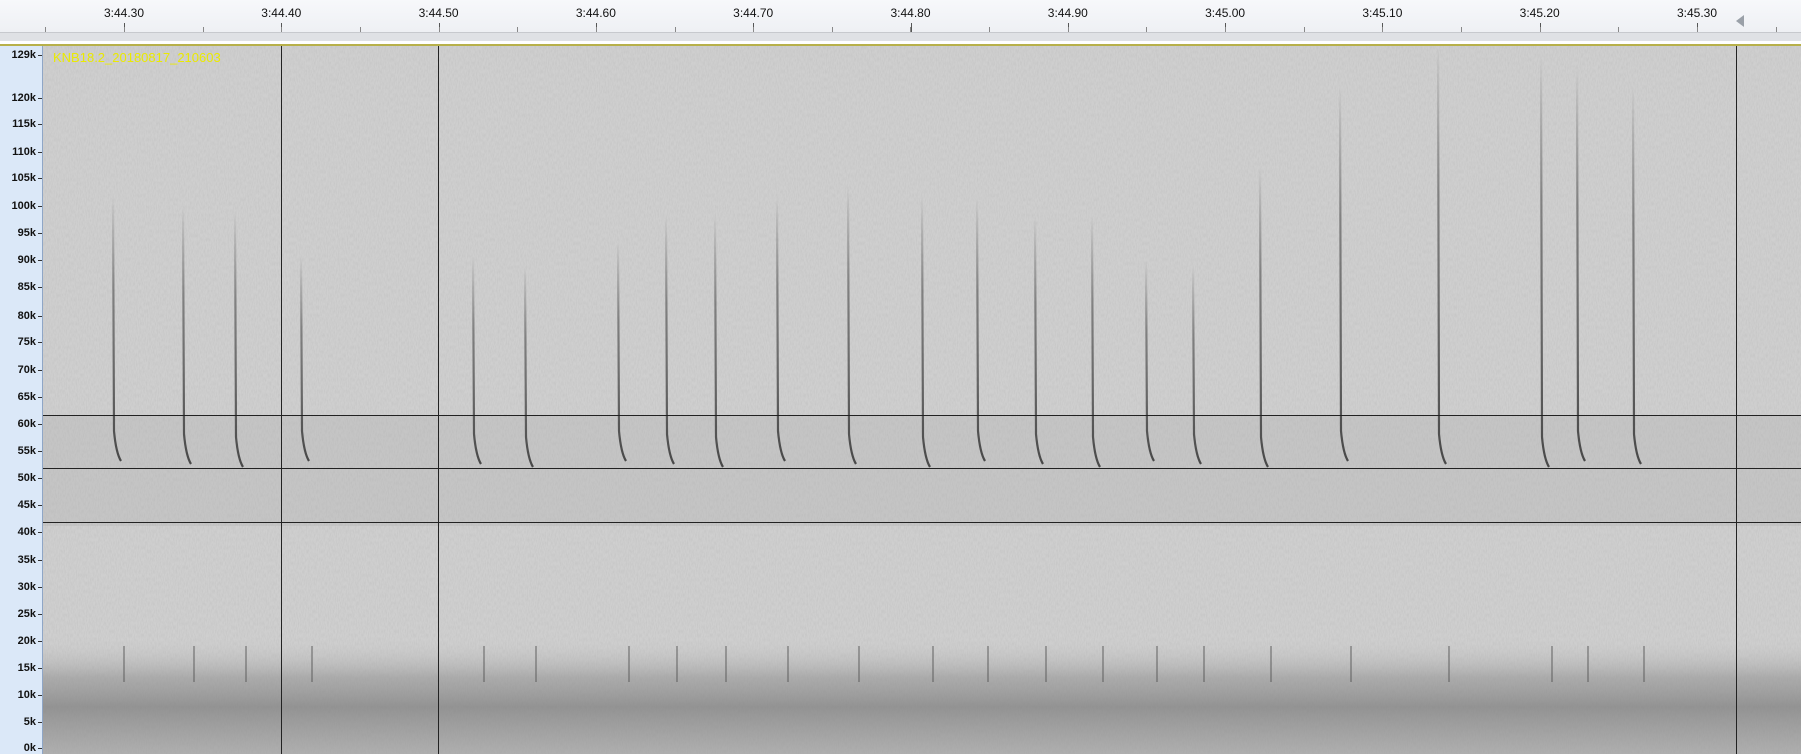  I want to click on time-label: 3:44.90, so click(1067, 13).